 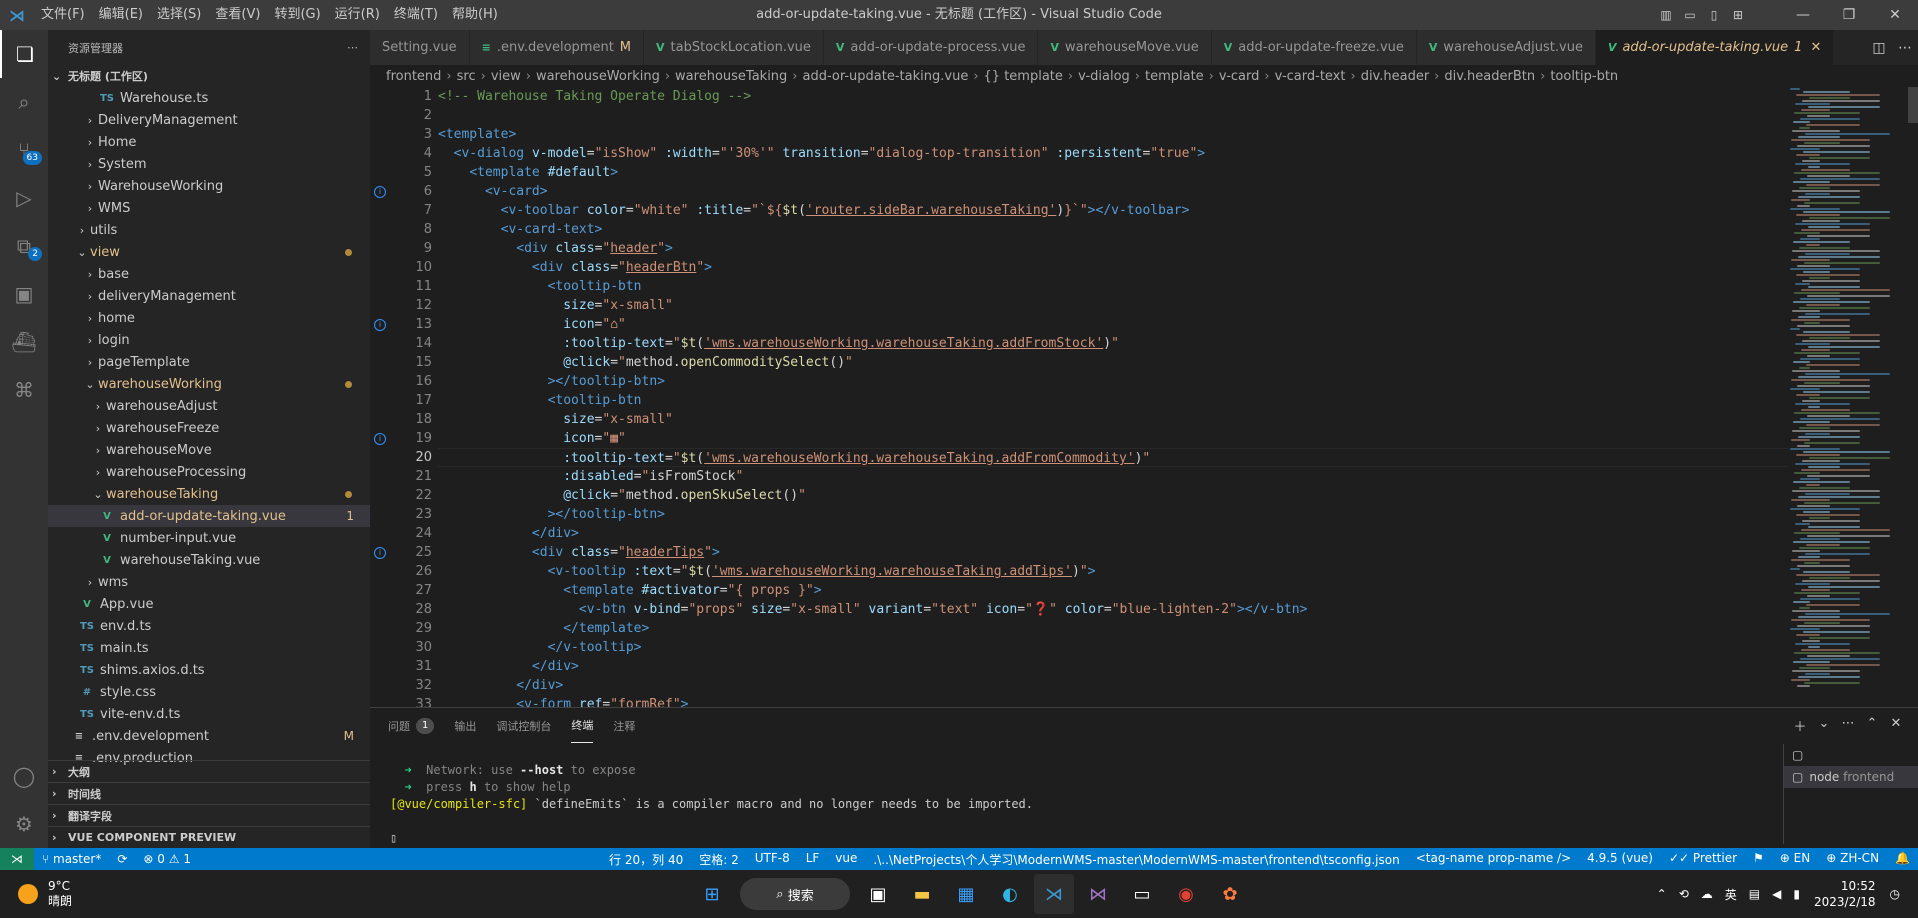 I want to click on close-tab-icon: ✕, so click(x=1815, y=47).